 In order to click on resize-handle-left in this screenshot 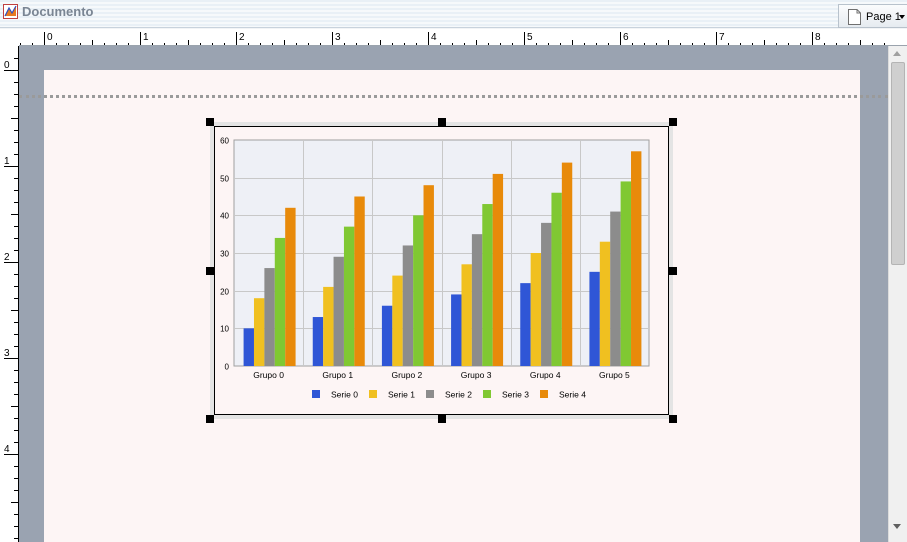, I will do `click(210, 271)`.